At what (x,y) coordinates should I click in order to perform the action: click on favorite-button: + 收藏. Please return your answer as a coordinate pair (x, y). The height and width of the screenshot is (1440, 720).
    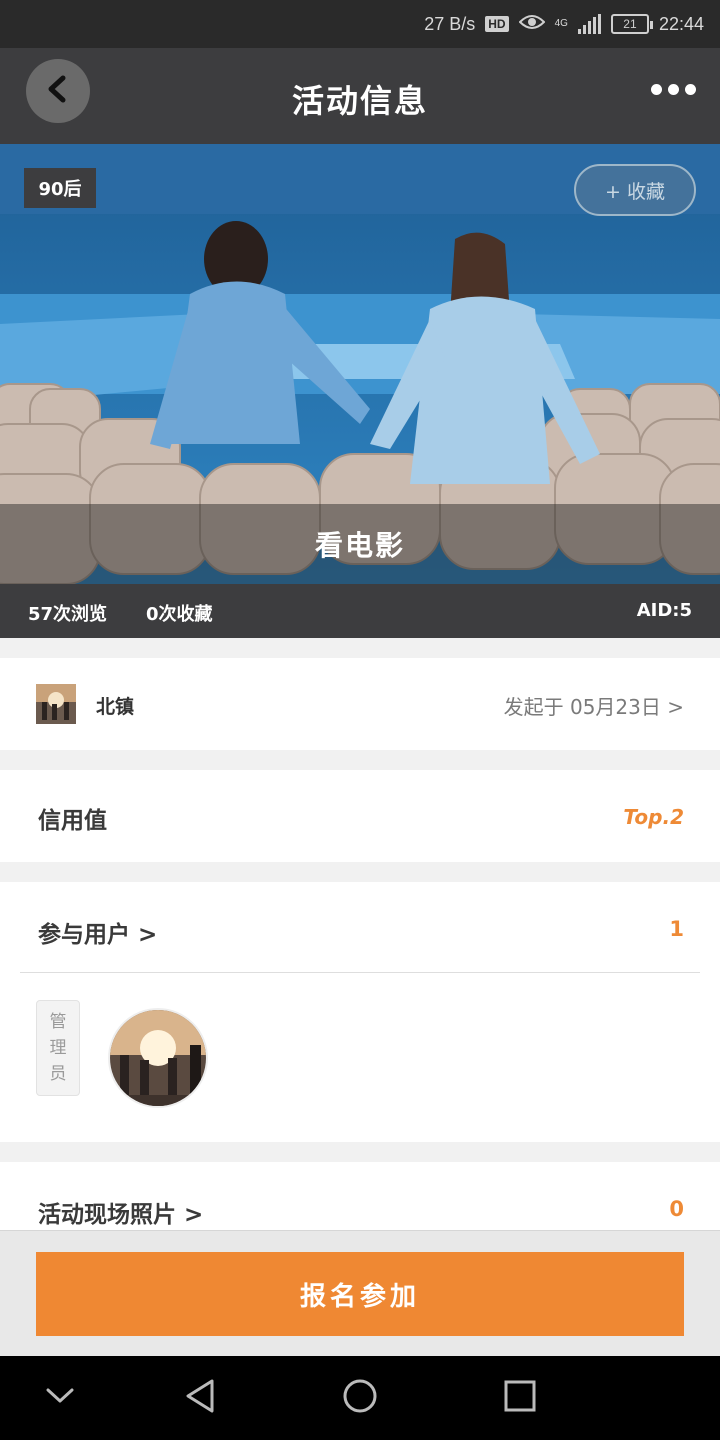
    Looking at the image, I should click on (635, 190).